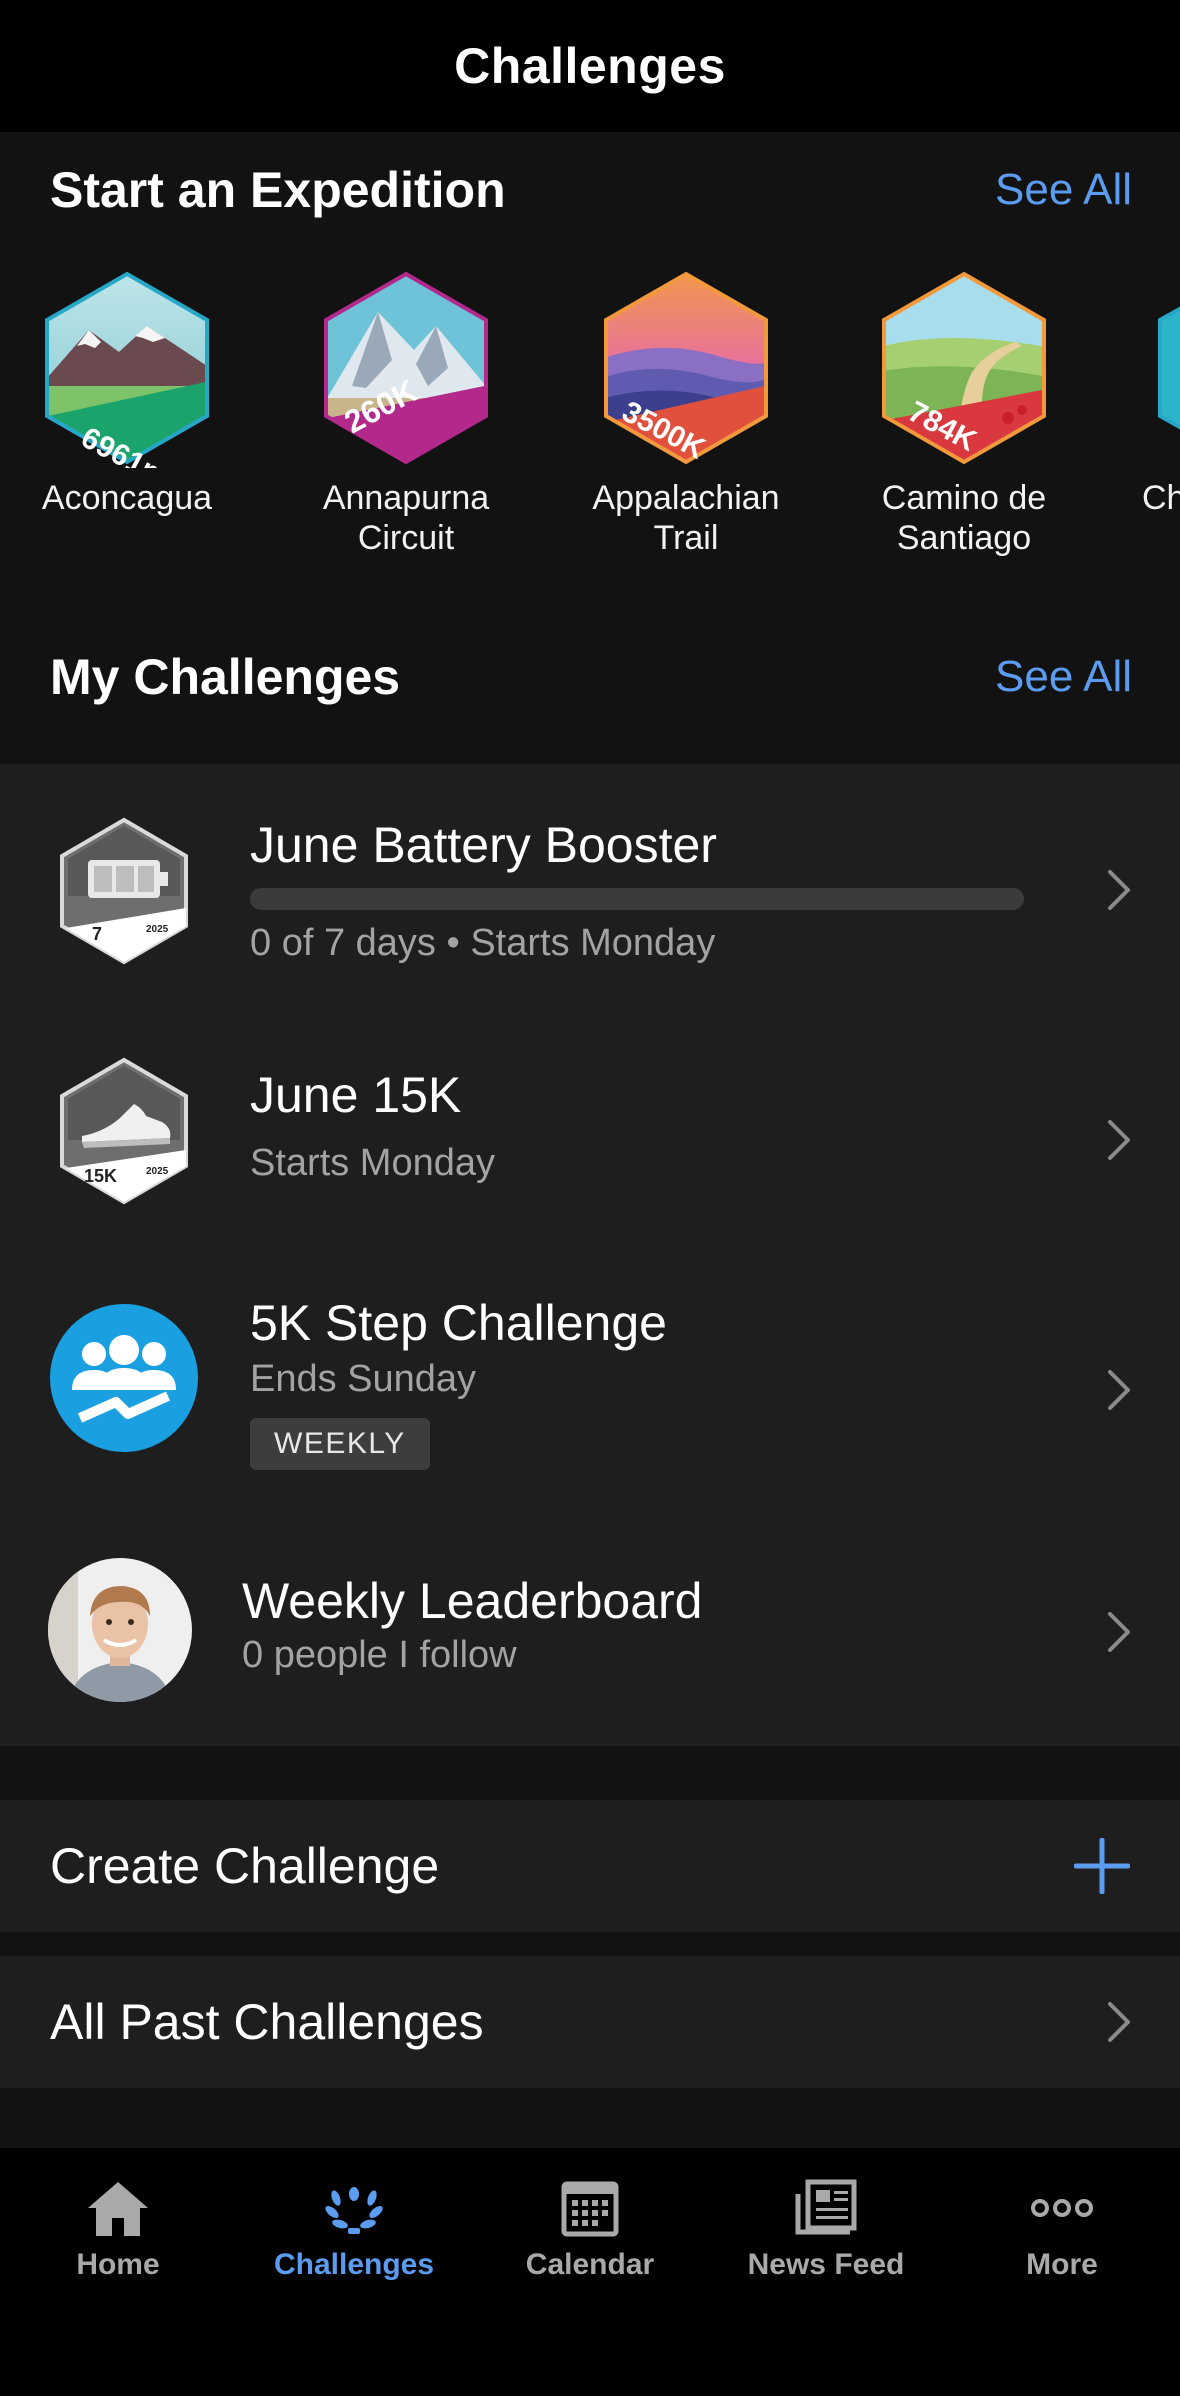 This screenshot has width=1180, height=2396. I want to click on challenge-title: June 15K, so click(356, 1095).